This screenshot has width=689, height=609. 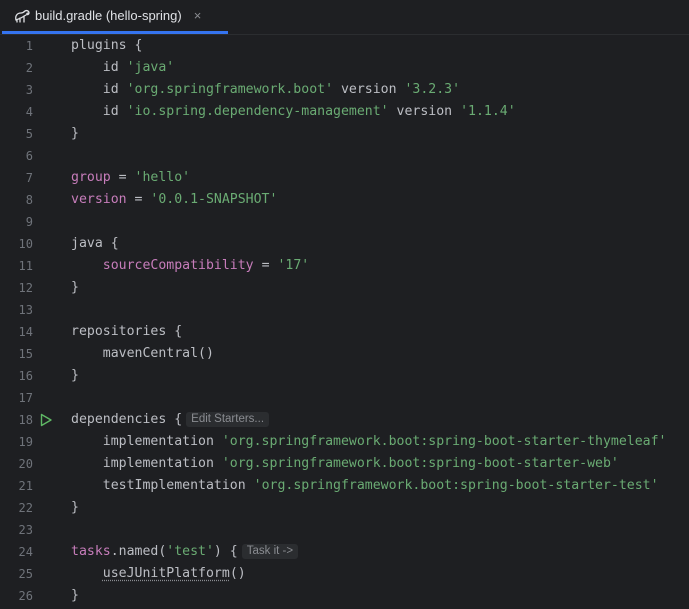 What do you see at coordinates (25, 244) in the screenshot?
I see `line-number: 10` at bounding box center [25, 244].